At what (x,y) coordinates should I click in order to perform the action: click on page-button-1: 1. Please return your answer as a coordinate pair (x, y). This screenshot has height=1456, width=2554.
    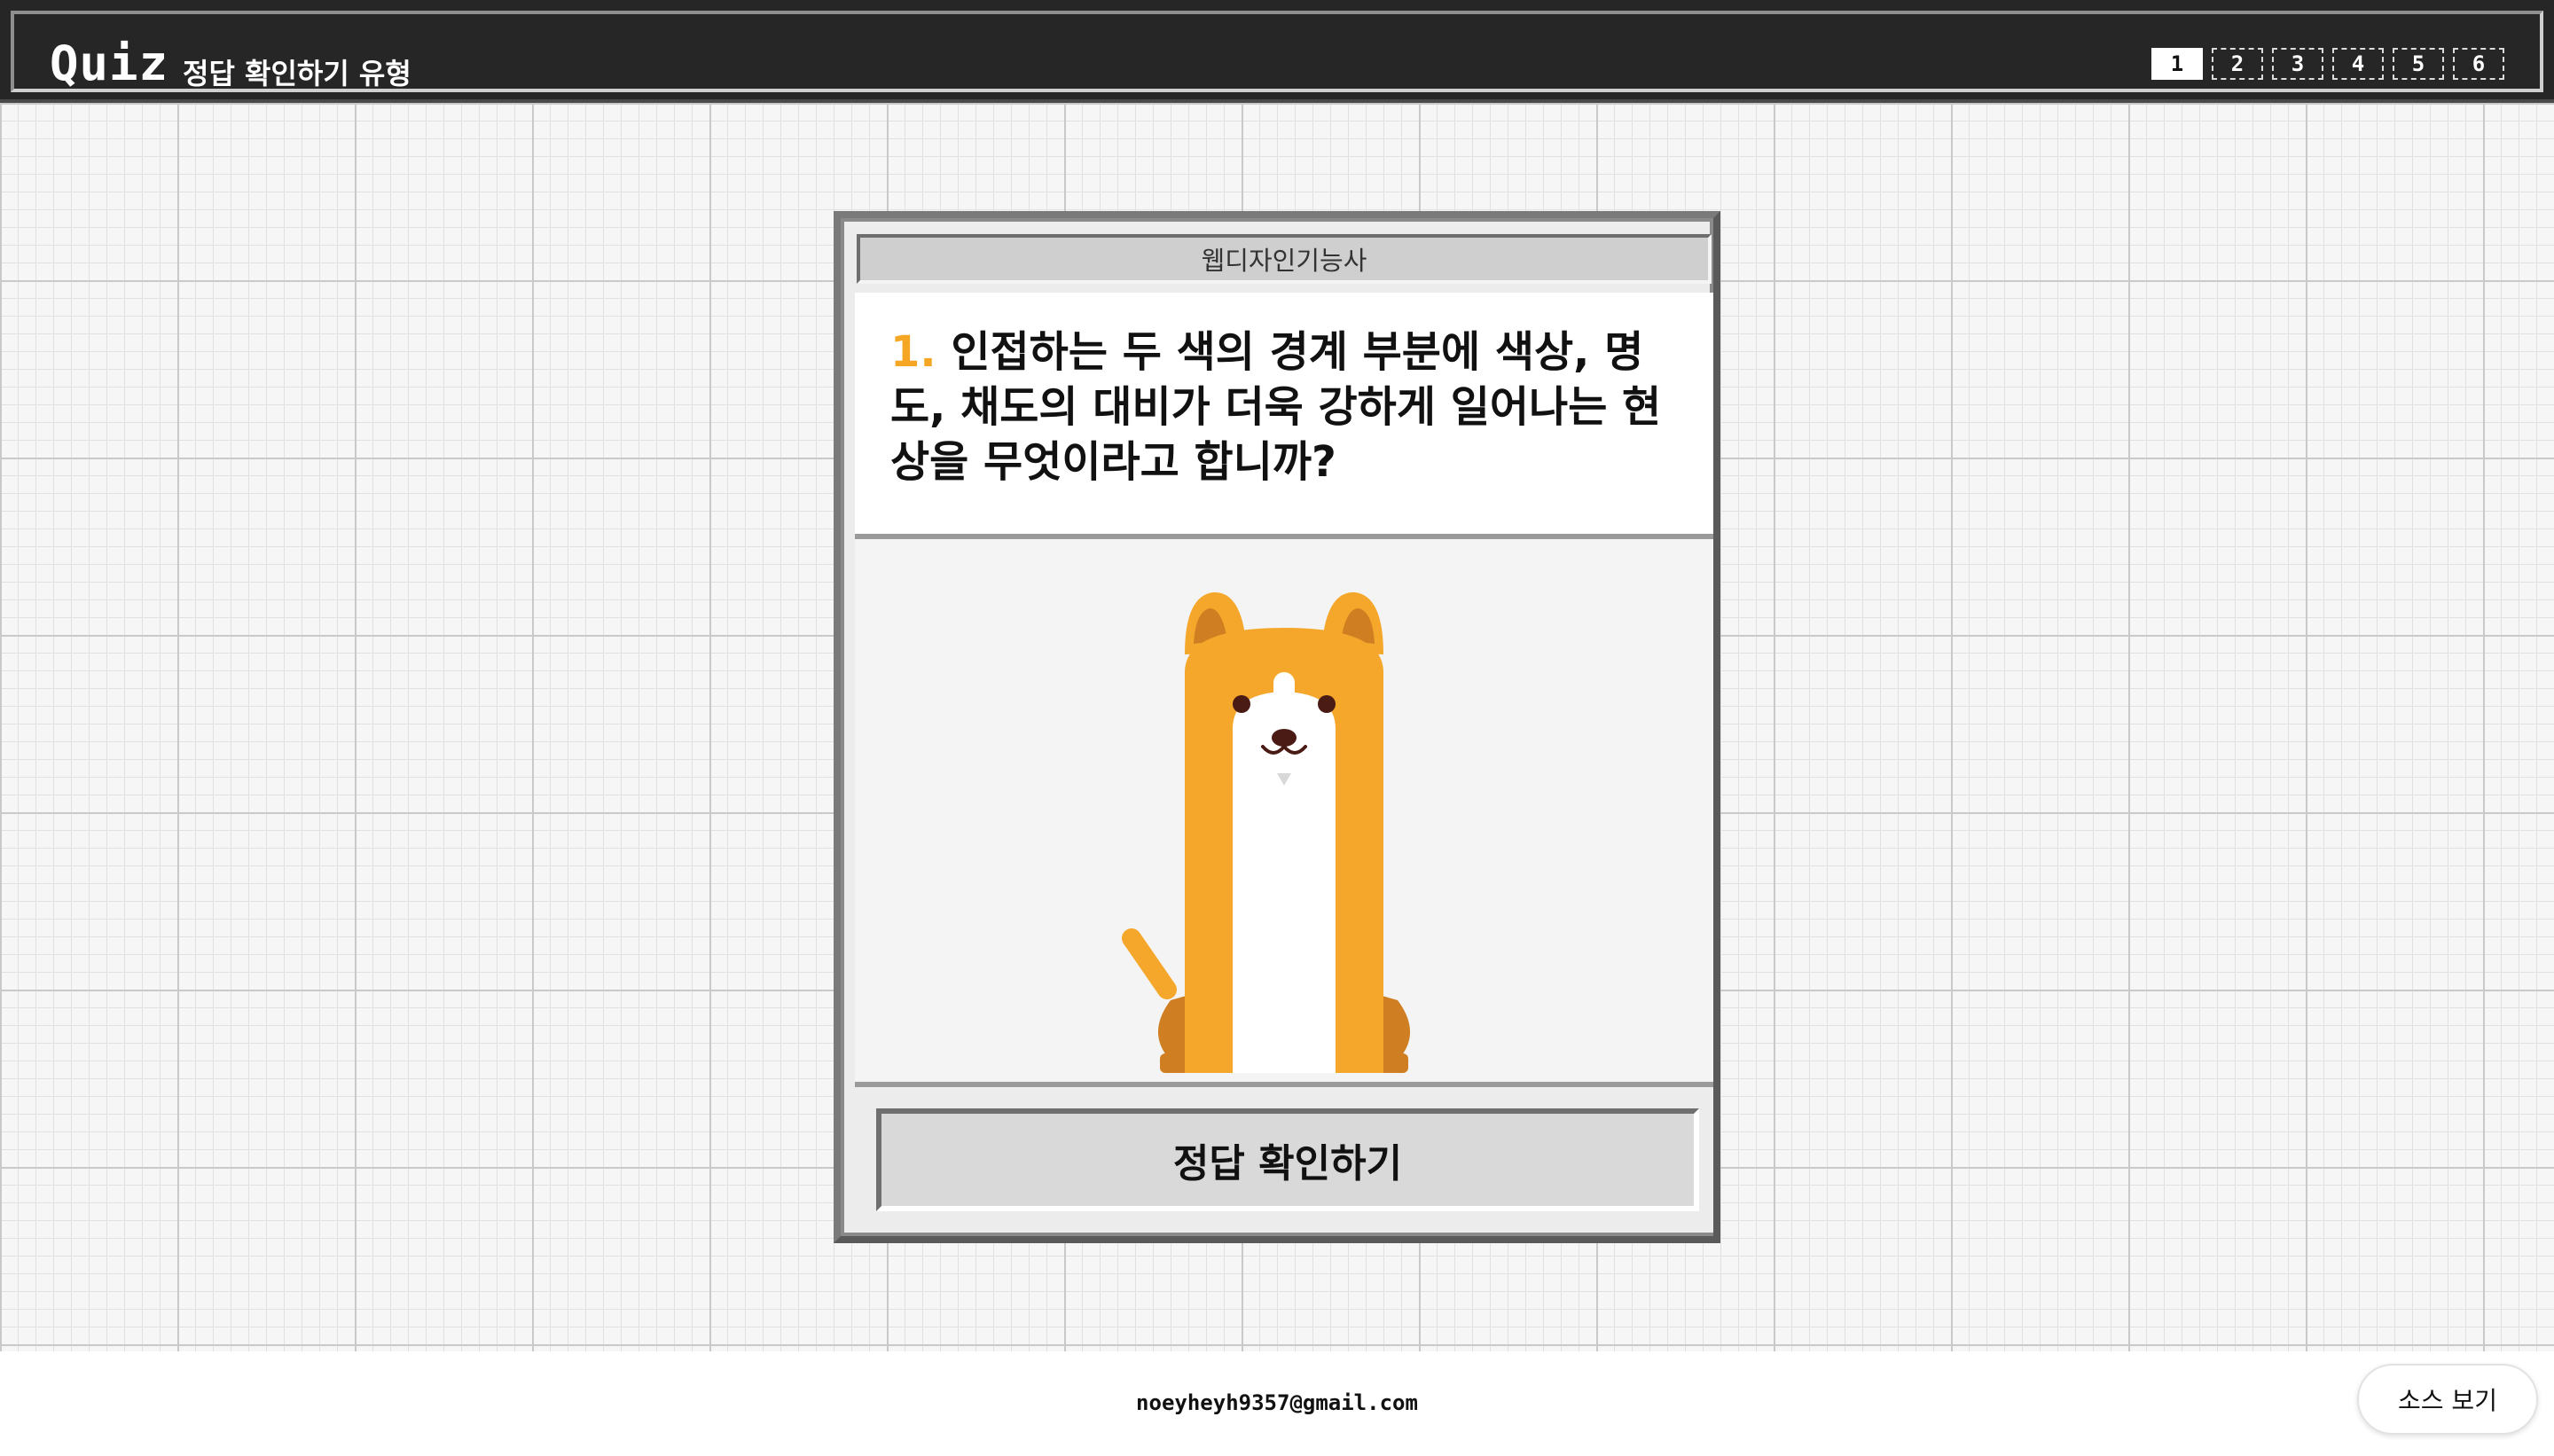
    Looking at the image, I should click on (2177, 64).